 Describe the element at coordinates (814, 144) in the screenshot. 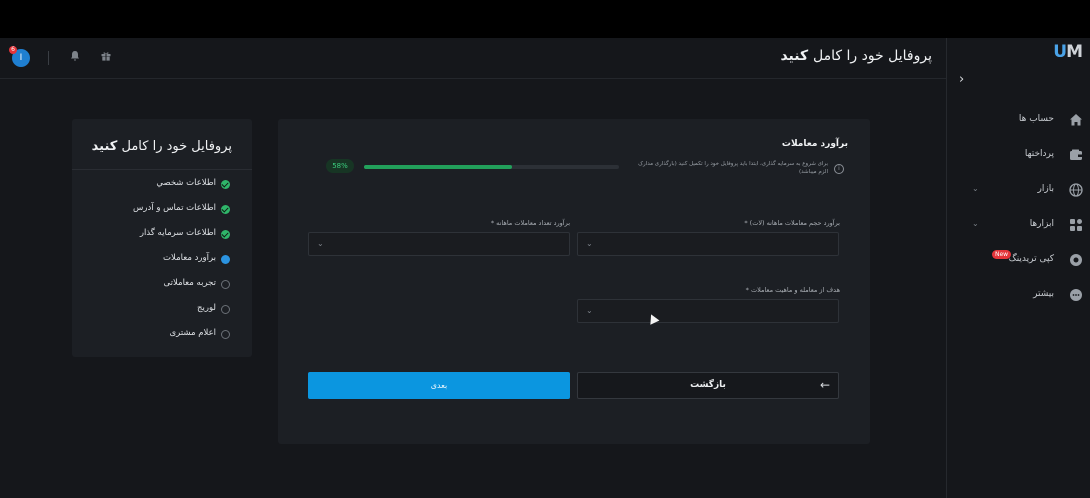

I see `form-title: برآورد معاملات` at that location.